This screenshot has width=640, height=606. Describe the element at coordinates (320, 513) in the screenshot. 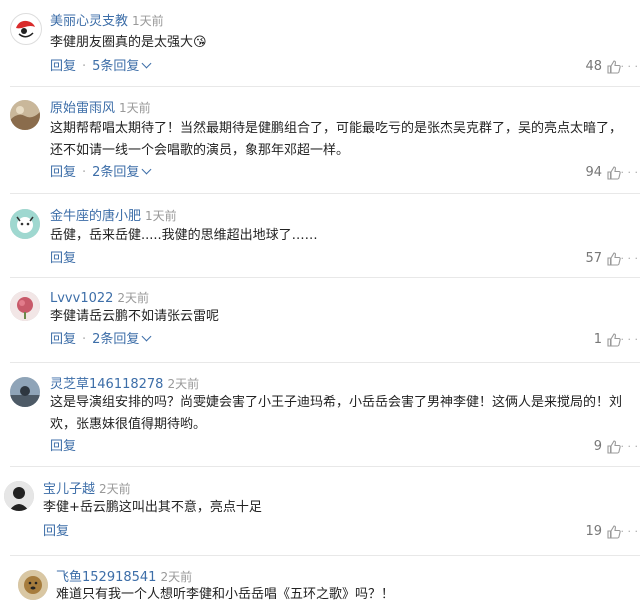

I see `comment-item: 宝儿子越 2天前 李健+岳云鹏这叫出其不意，亮点十足 回复 19 · · ·` at that location.